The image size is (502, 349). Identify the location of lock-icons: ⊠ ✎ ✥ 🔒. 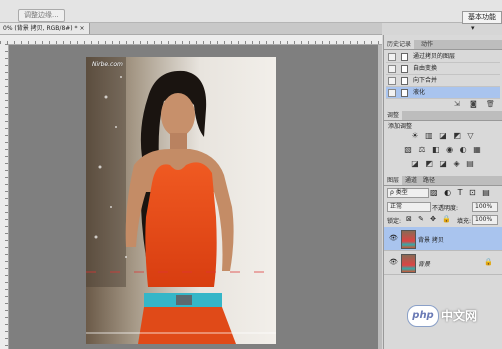
(429, 219).